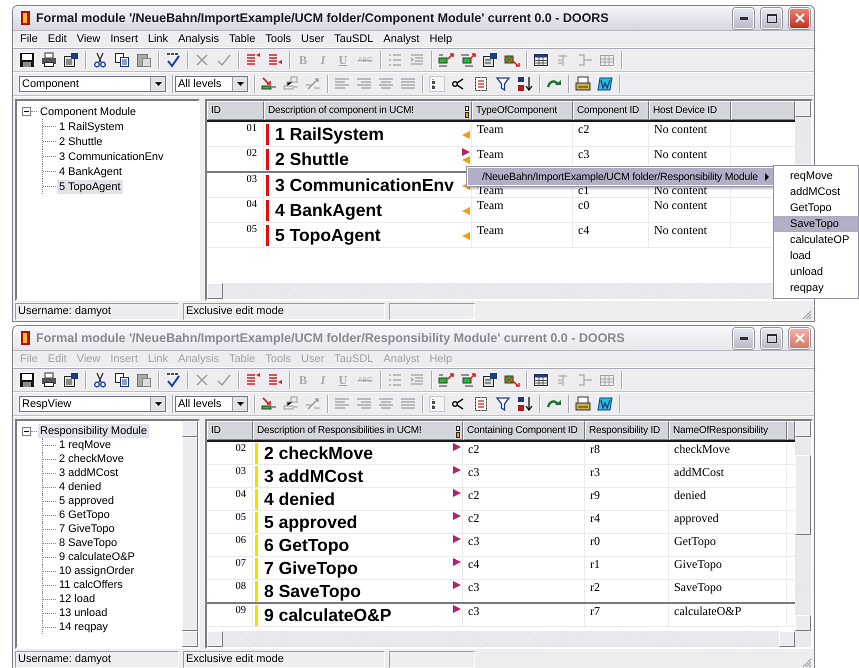  What do you see at coordinates (87, 529) in the screenshot?
I see `tree-item: 7 GiveTopo` at bounding box center [87, 529].